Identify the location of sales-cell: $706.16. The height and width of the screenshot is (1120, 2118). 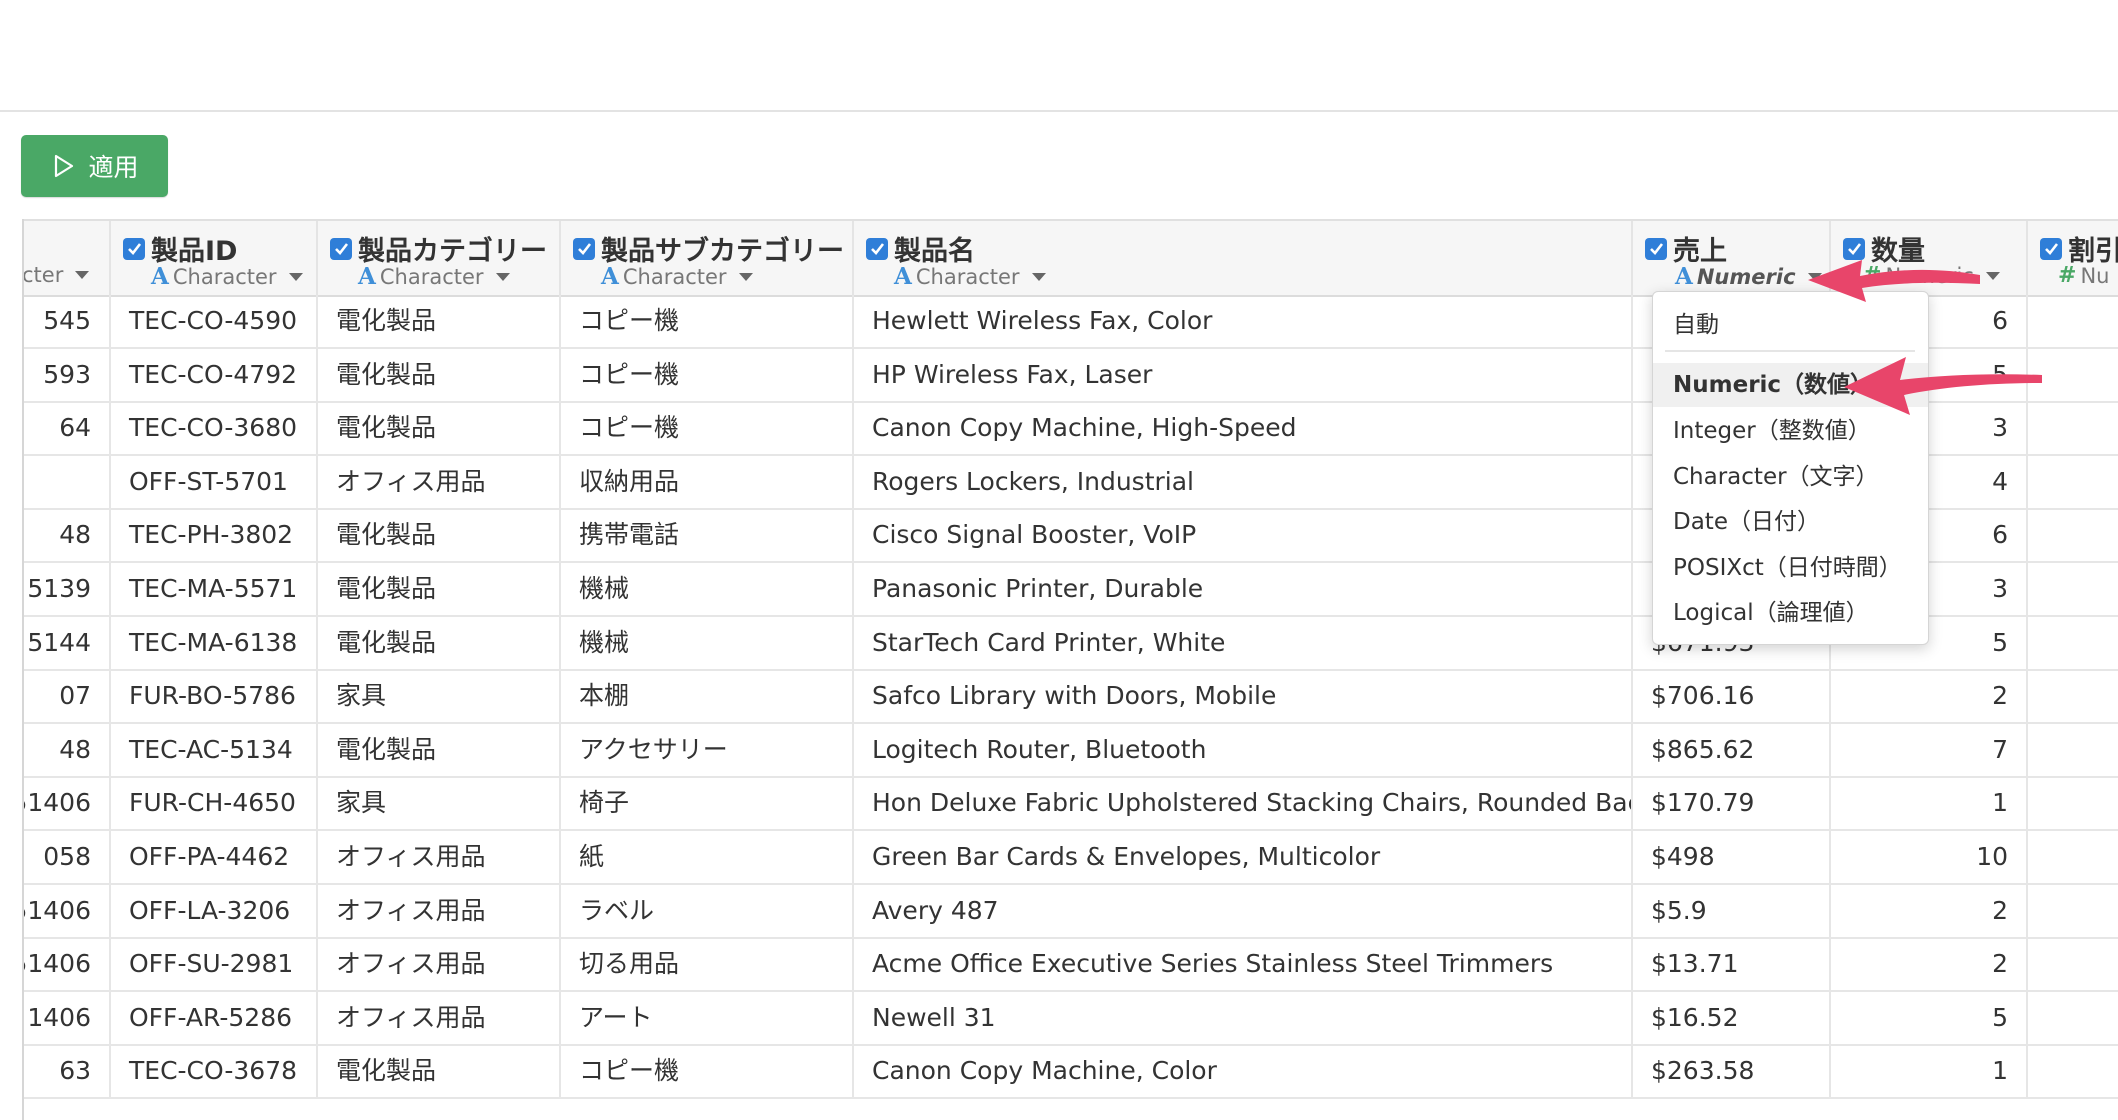
(1732, 696).